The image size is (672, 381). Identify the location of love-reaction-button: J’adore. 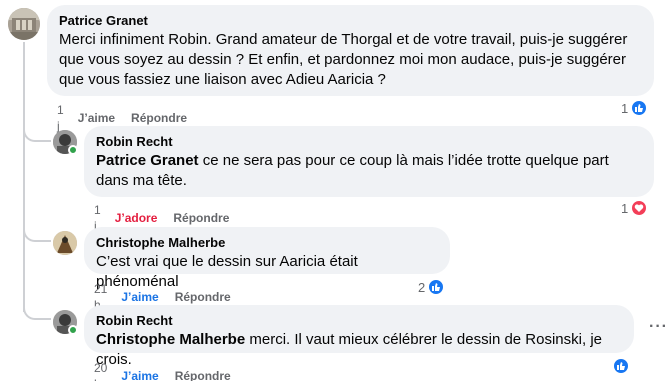
(136, 218).